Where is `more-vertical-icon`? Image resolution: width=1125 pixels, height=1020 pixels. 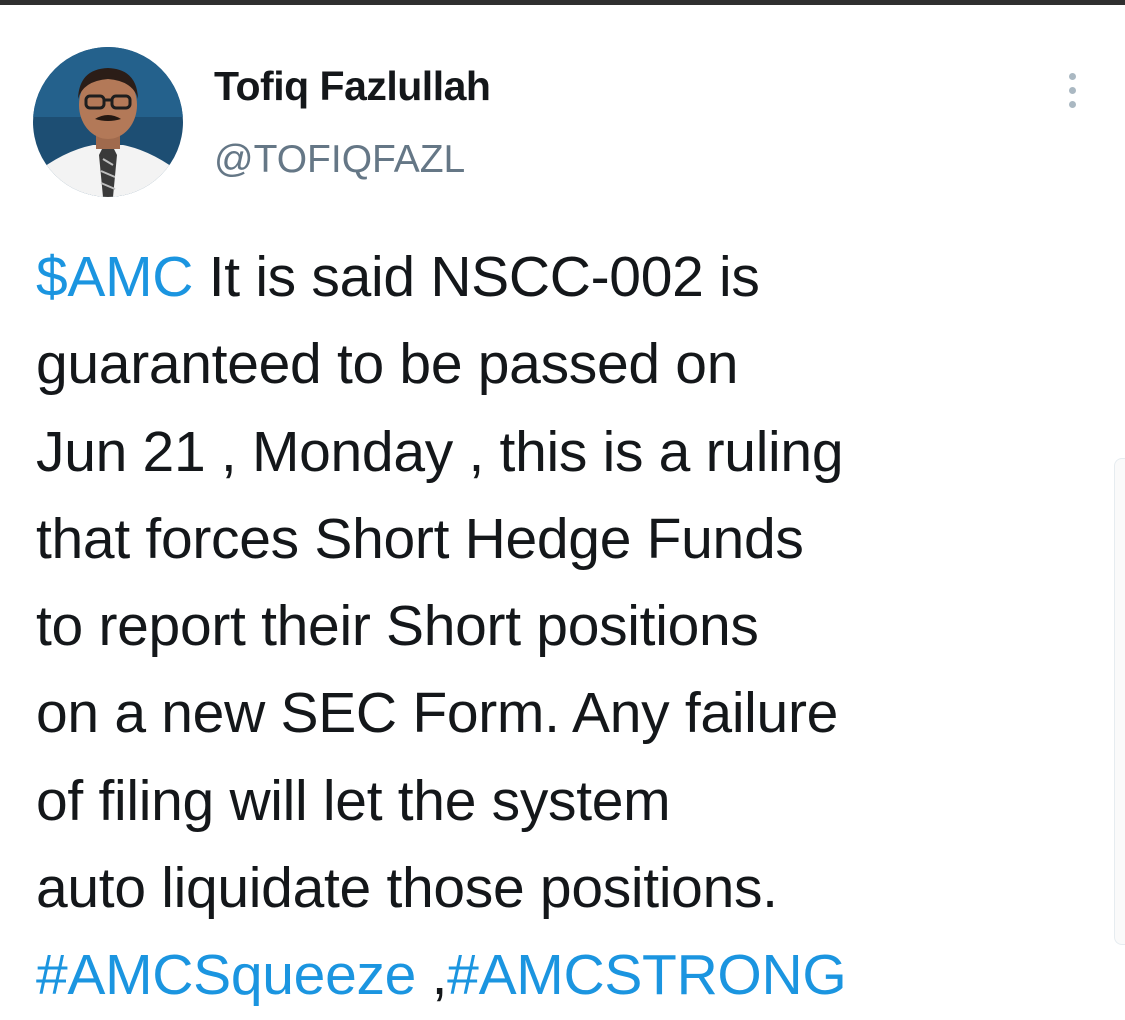 more-vertical-icon is located at coordinates (1072, 76).